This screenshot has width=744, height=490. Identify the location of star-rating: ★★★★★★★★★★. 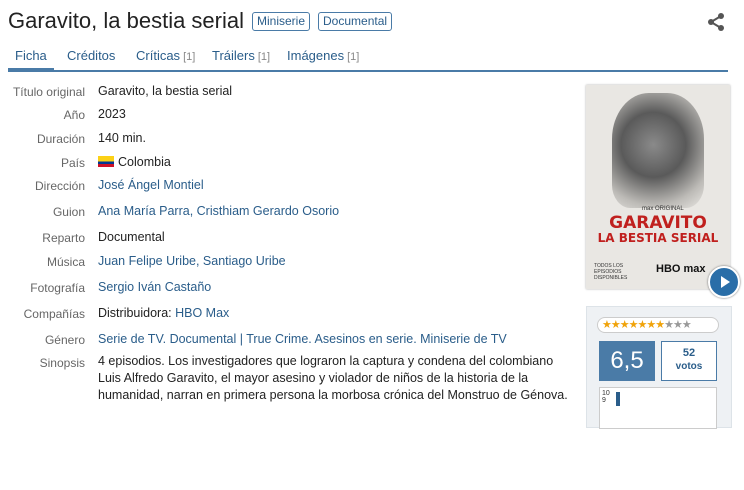
(658, 325).